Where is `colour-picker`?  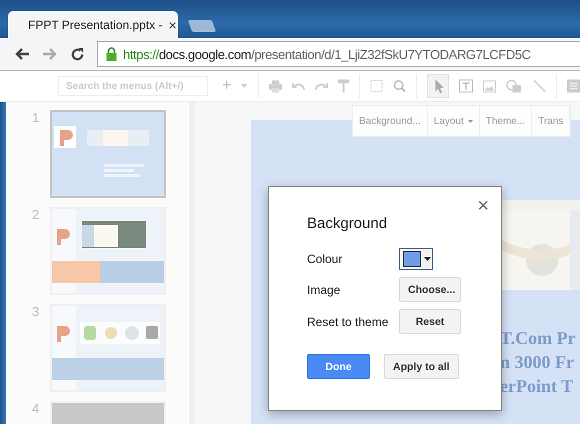
colour-picker is located at coordinates (416, 259).